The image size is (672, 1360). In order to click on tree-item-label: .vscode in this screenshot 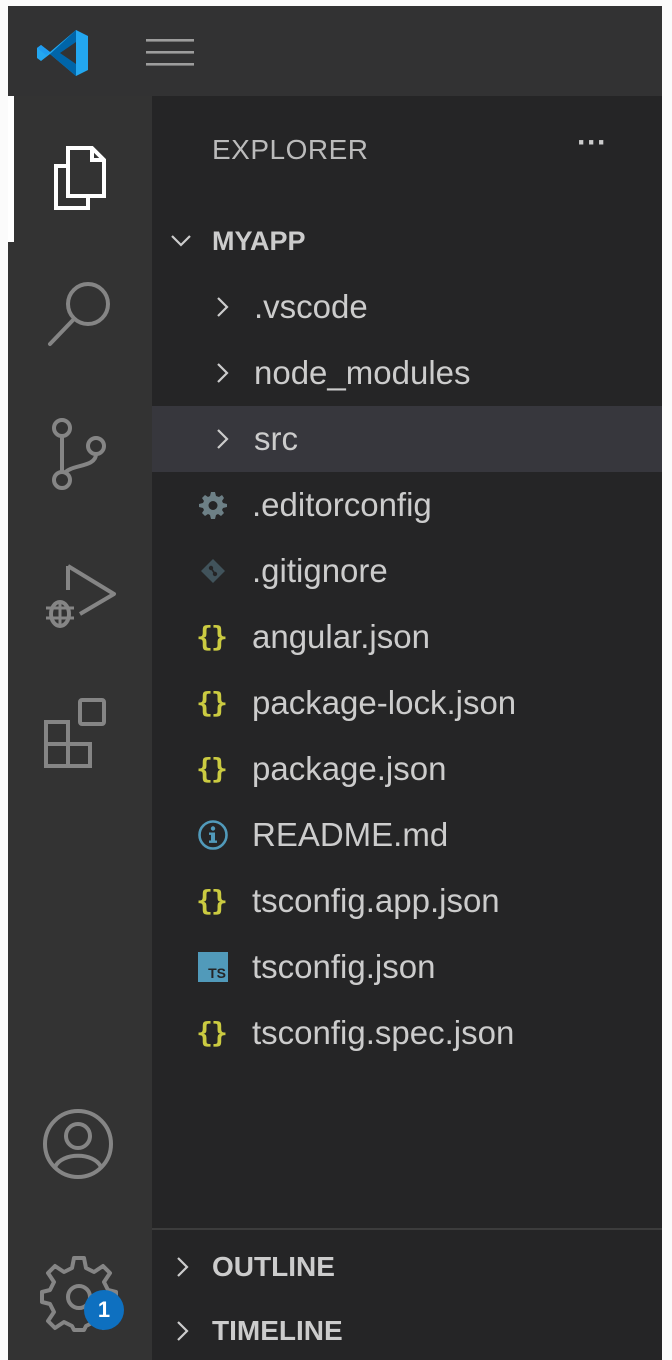, I will do `click(311, 306)`.